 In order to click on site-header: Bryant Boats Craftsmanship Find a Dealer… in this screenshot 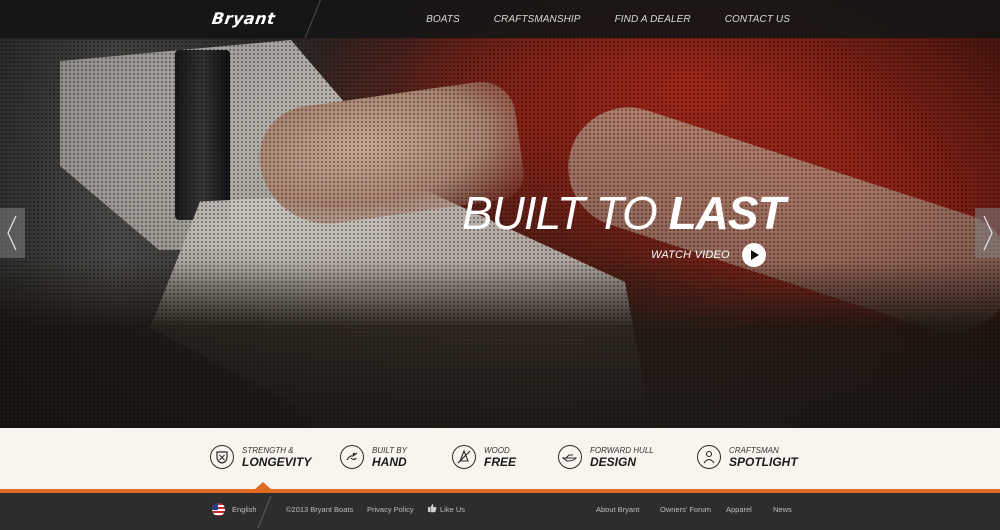, I will do `click(500, 19)`.